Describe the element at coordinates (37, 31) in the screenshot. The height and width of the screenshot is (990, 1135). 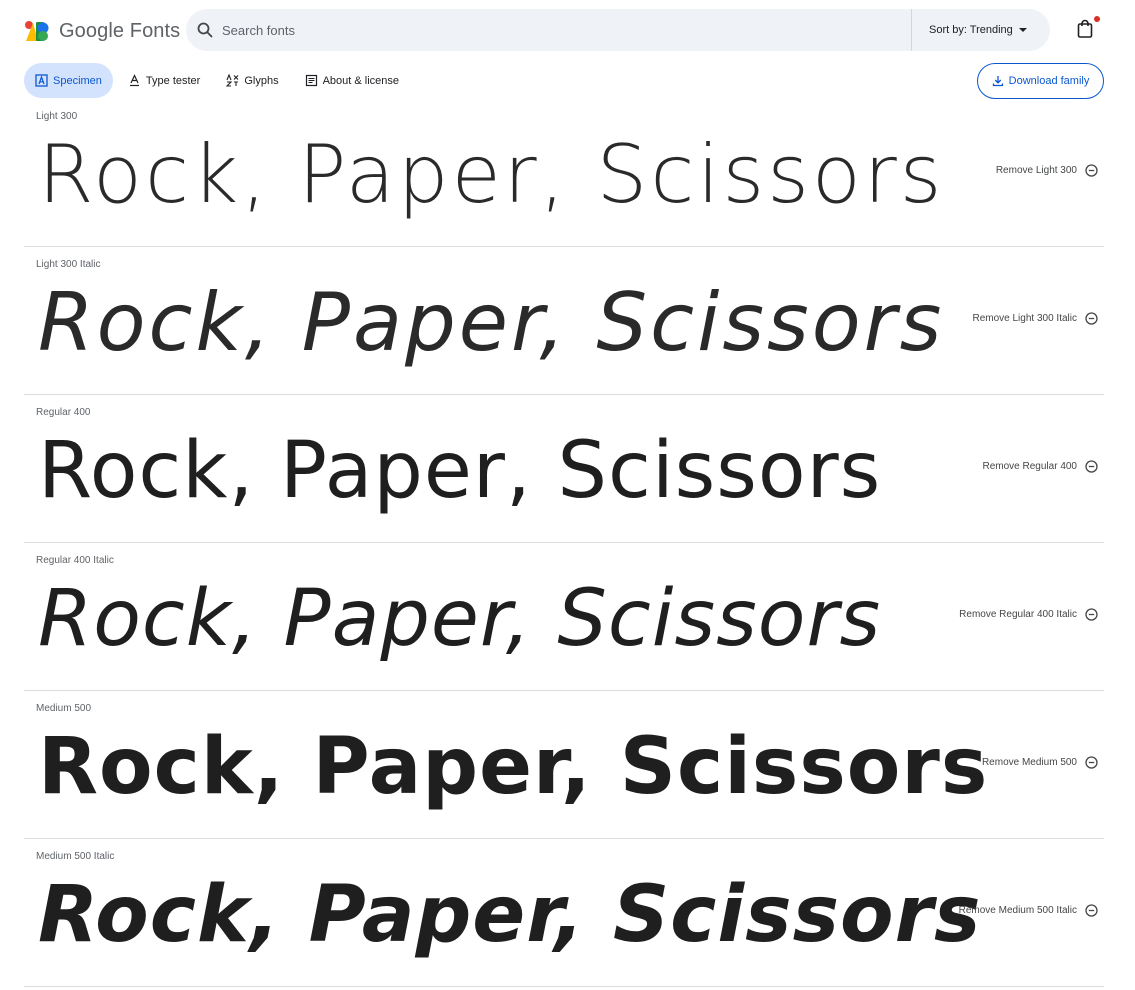
I see `google-fonts-logo-icon` at that location.